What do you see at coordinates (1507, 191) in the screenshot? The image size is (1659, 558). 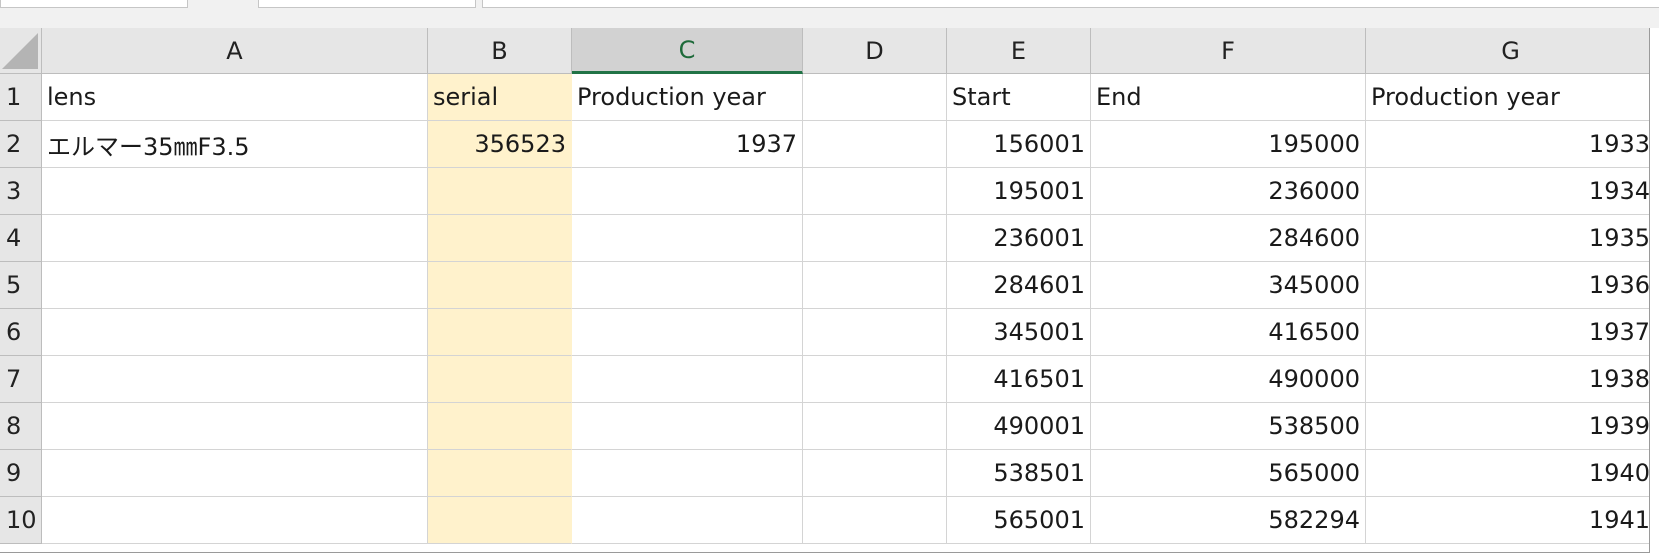 I see `cell-g3: 1934` at bounding box center [1507, 191].